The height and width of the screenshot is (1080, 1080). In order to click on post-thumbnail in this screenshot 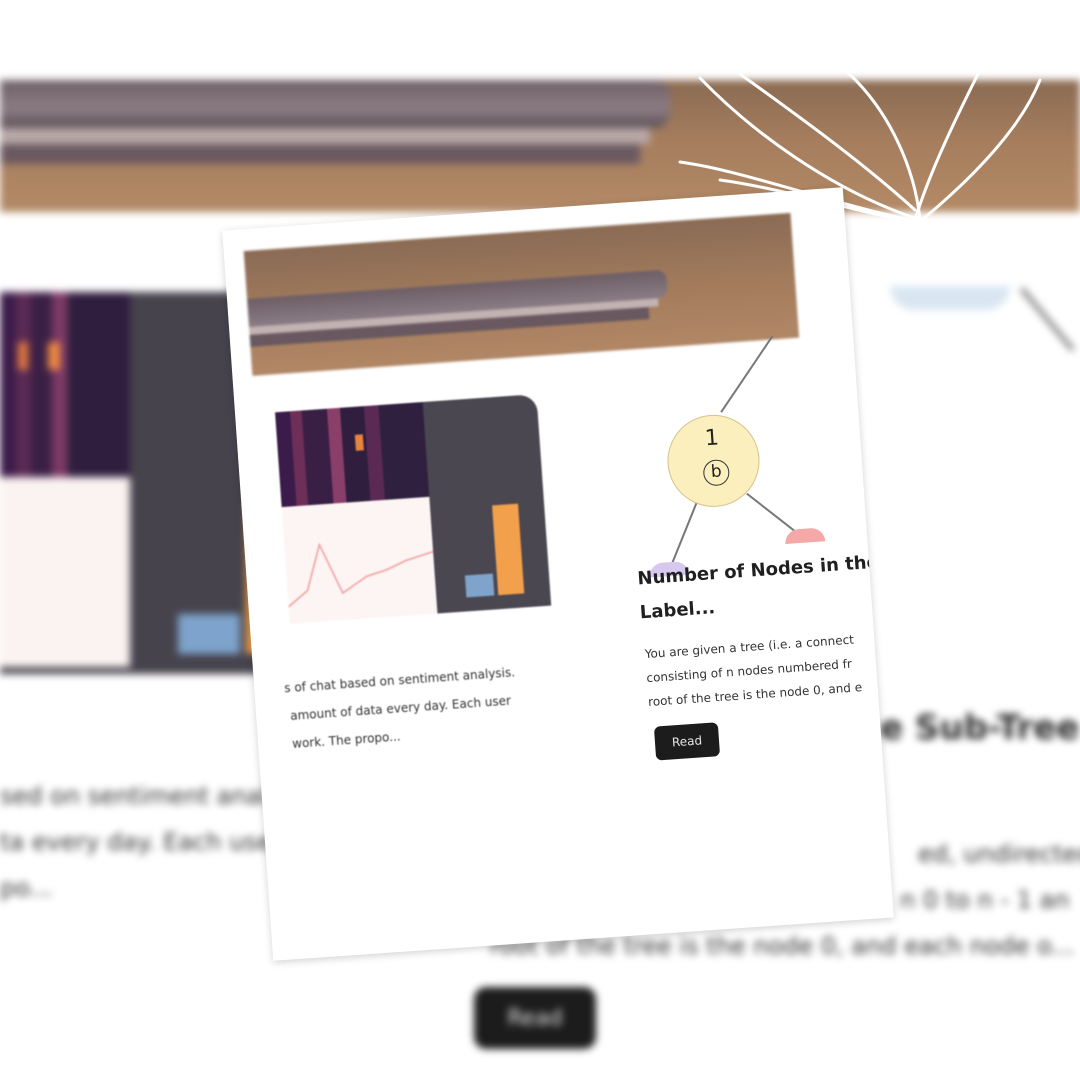, I will do `click(413, 509)`.